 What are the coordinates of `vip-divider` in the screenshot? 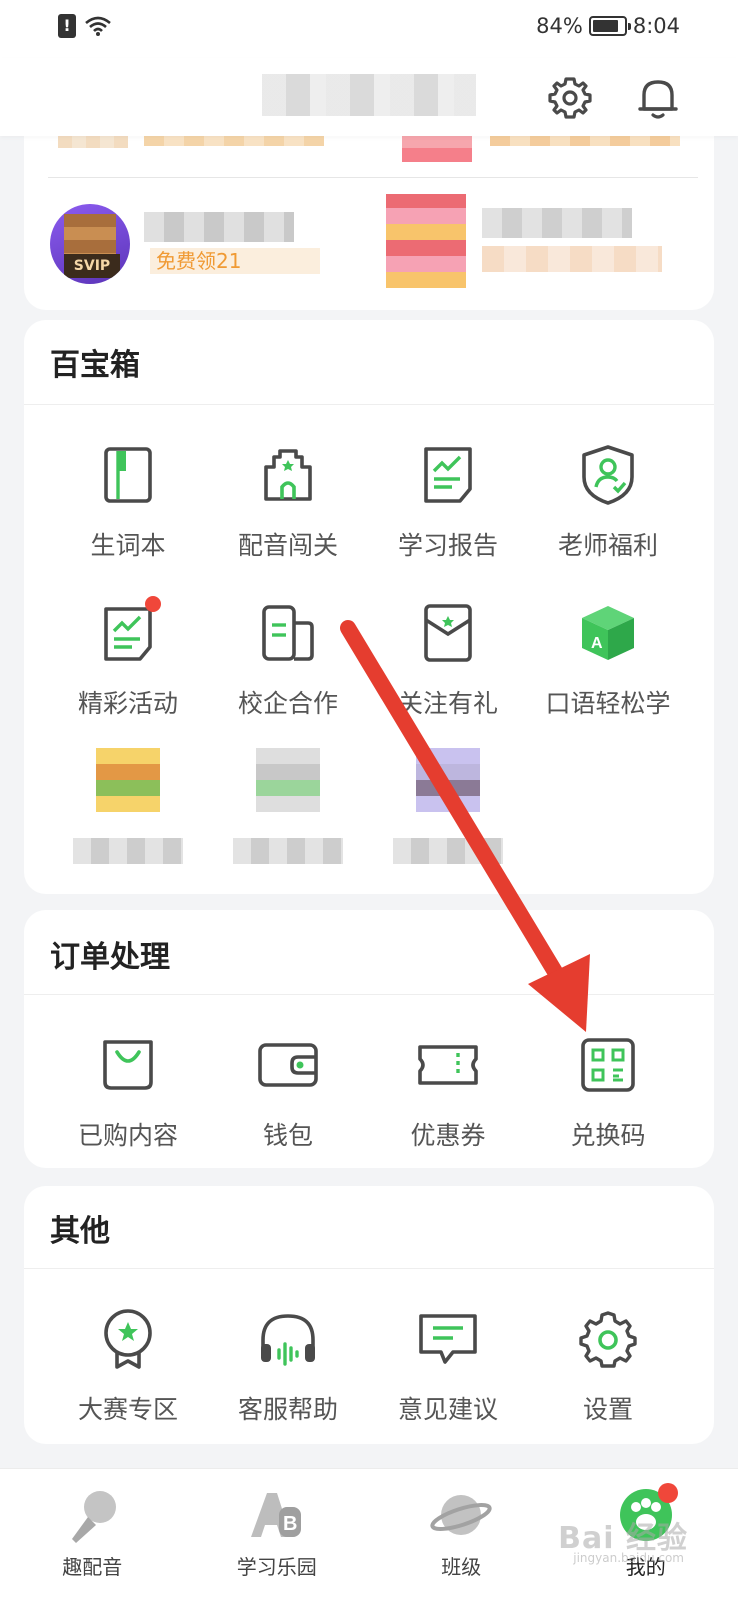 It's located at (373, 177).